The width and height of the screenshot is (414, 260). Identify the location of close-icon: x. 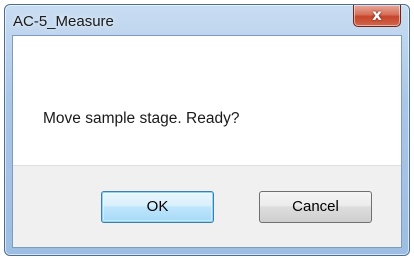
(377, 15).